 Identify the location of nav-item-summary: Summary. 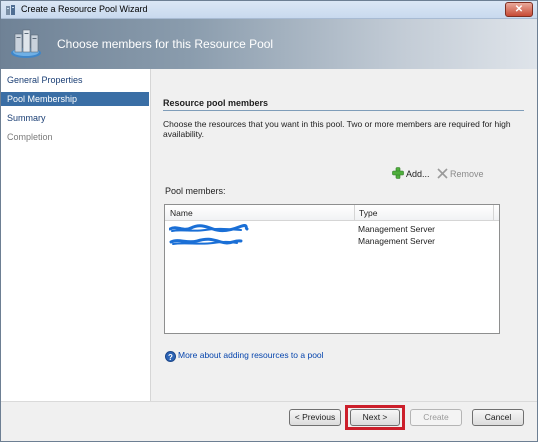
(75, 118).